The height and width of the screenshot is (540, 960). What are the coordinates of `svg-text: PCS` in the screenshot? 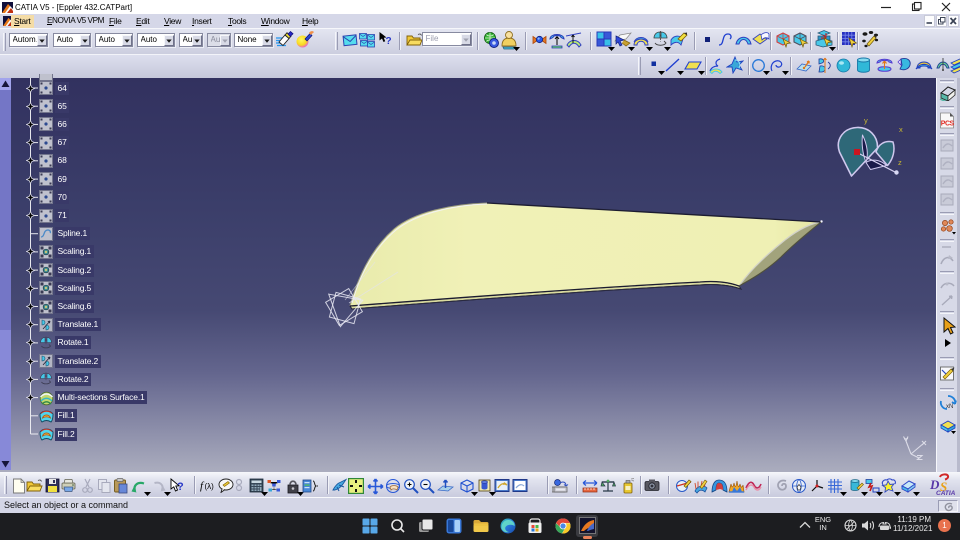 It's located at (948, 124).